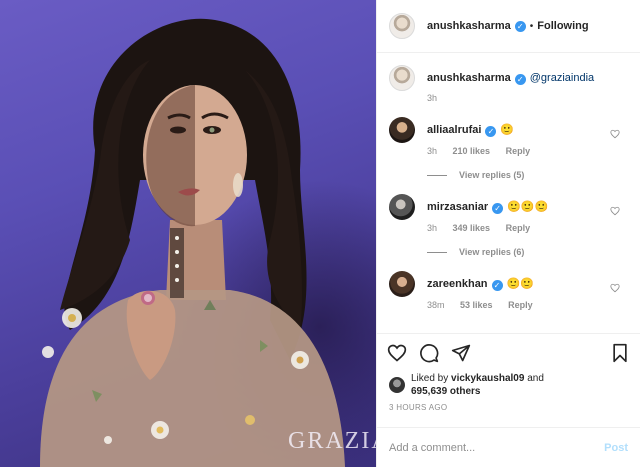 The height and width of the screenshot is (467, 640). I want to click on liker-username: vickykaushal09, so click(487, 378).